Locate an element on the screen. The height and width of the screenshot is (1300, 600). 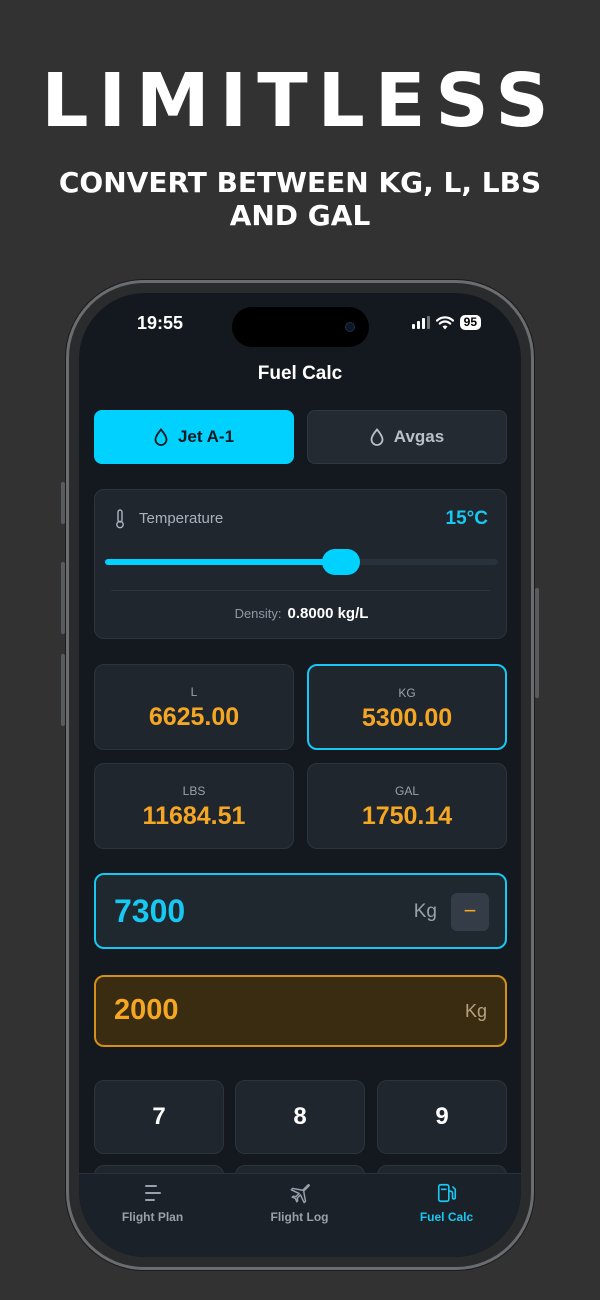
unit-card-l: L 6625.00 is located at coordinates (194, 707).